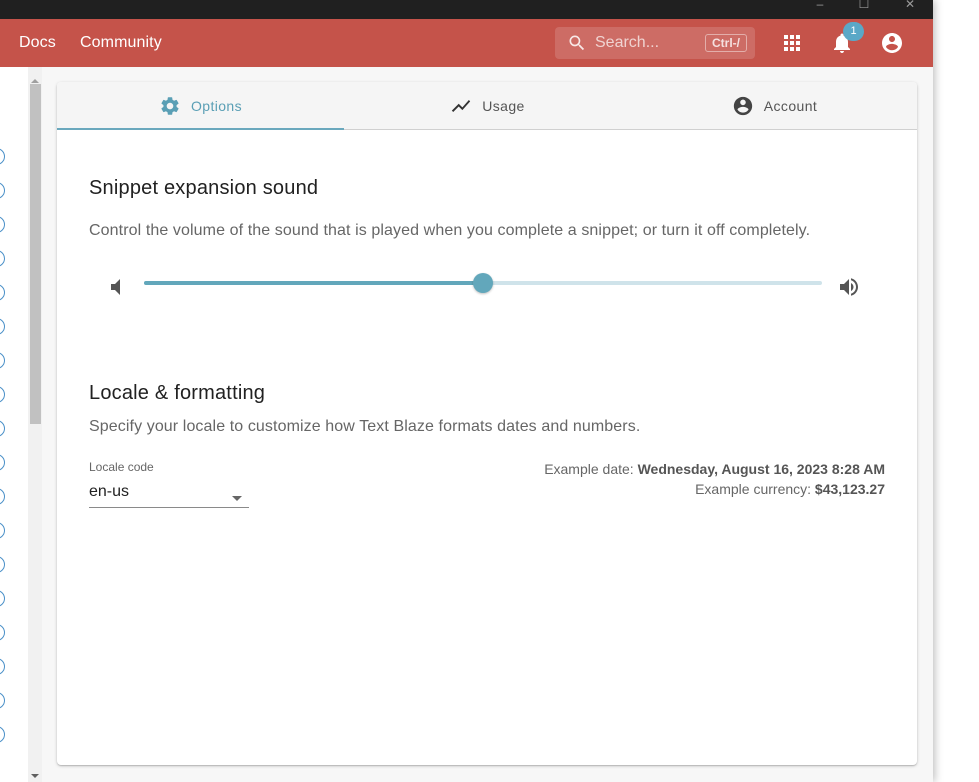 Image resolution: width=979 pixels, height=782 pixels. Describe the element at coordinates (216, 106) in the screenshot. I see `tab-label: Options` at that location.